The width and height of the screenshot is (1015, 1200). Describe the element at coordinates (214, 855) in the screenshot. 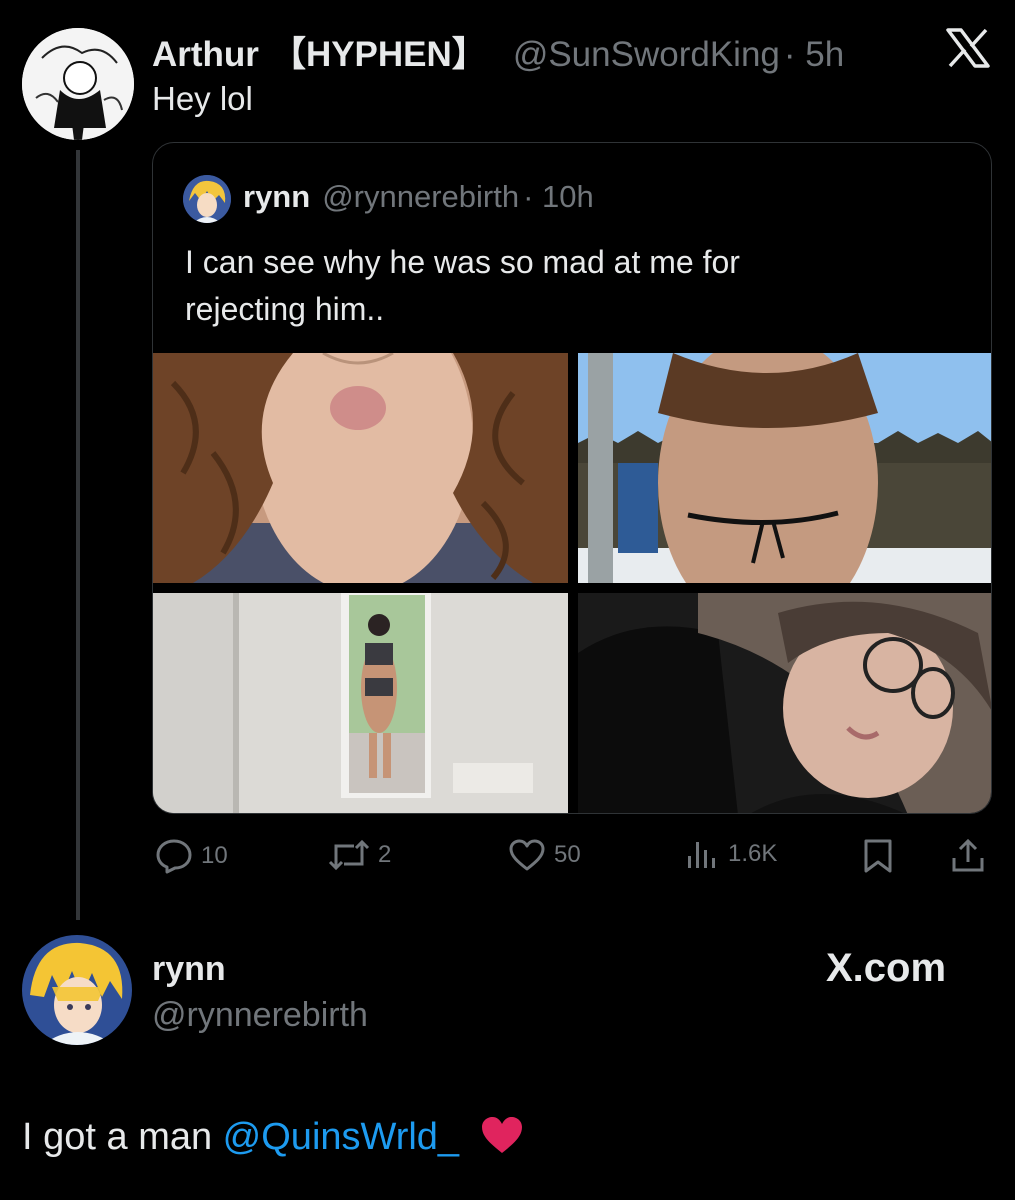

I see `reply-count: 10` at that location.